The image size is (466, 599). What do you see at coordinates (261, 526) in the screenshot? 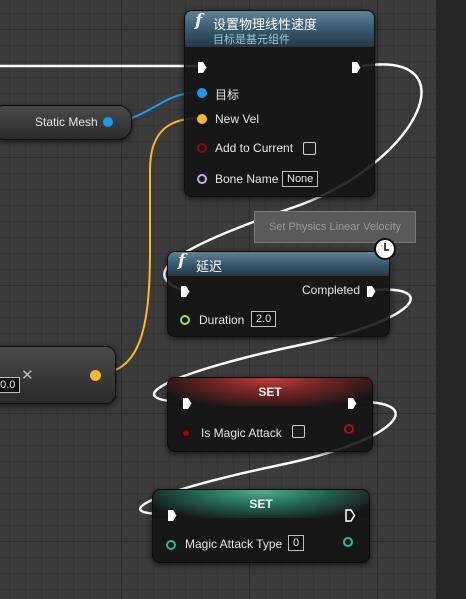
I see `set-magic-attack-type-node: SET Magic Attack Type 0` at bounding box center [261, 526].